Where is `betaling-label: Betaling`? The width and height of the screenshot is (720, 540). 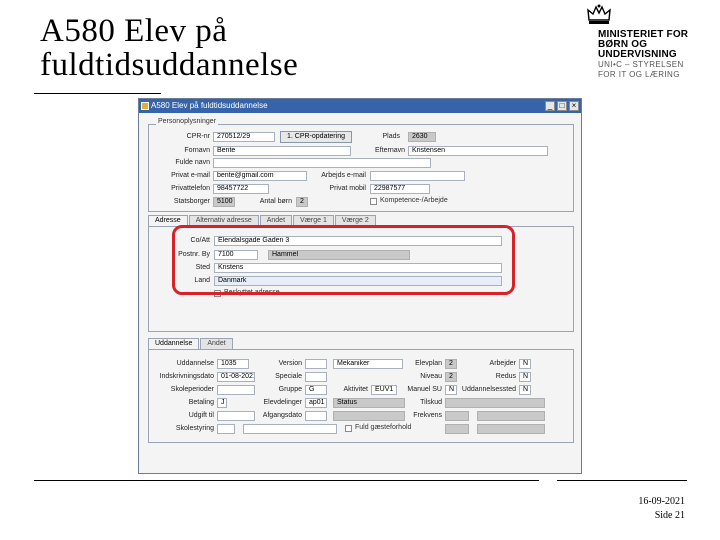
betaling-label: Betaling is located at coordinates (201, 402).